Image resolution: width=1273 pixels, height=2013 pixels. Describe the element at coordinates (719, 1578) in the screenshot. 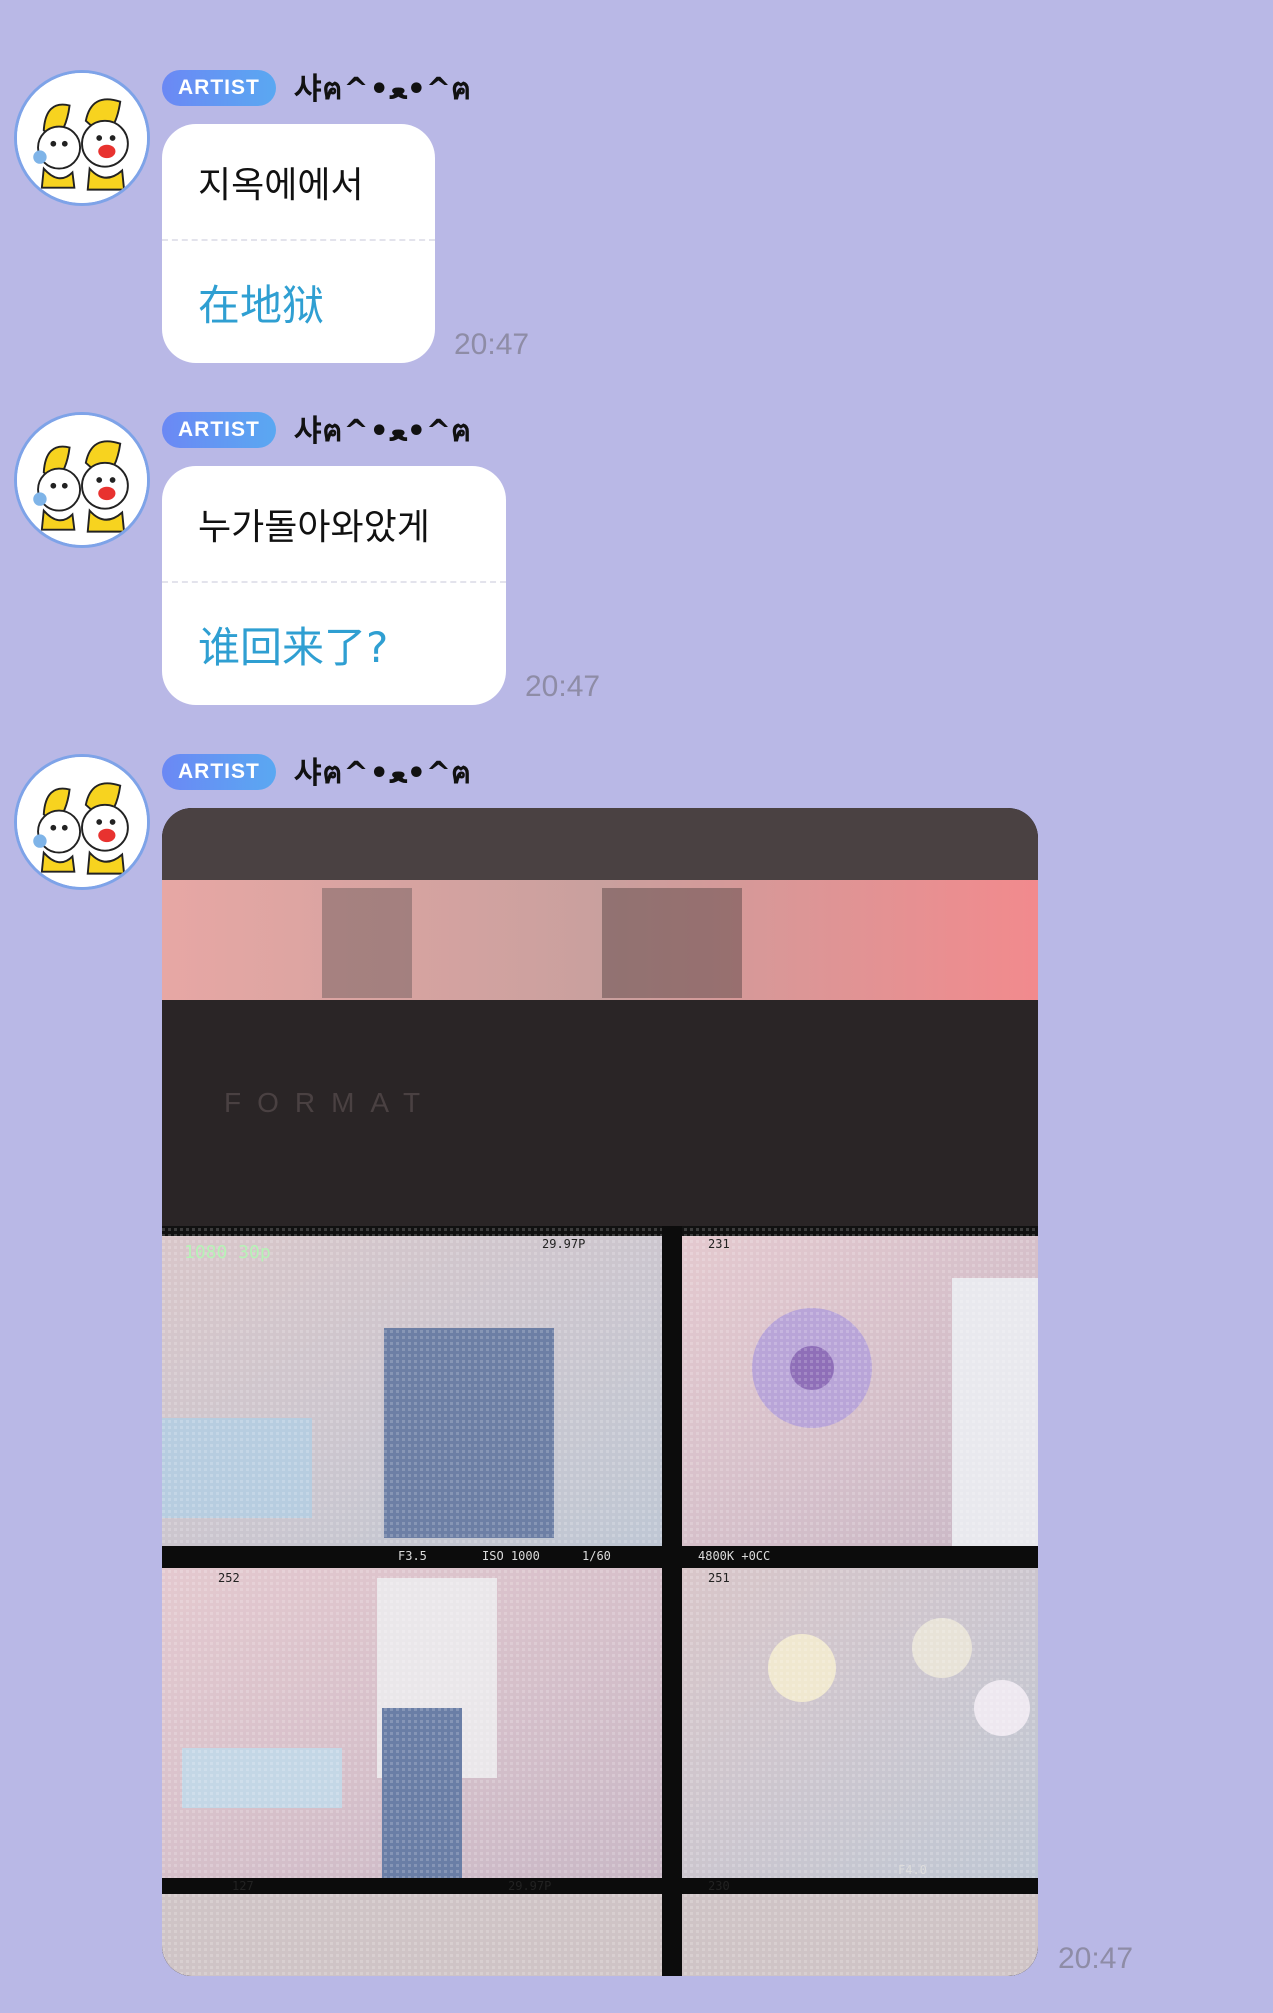

I see `monitor-readout: 251` at that location.